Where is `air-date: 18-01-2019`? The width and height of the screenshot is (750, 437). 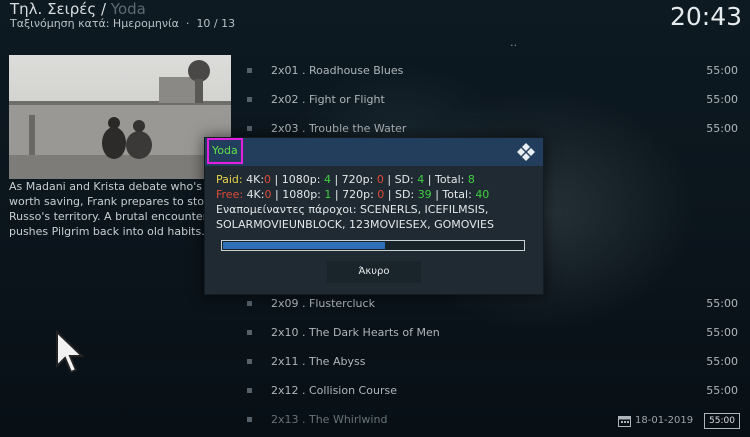 air-date: 18-01-2019 is located at coordinates (664, 420).